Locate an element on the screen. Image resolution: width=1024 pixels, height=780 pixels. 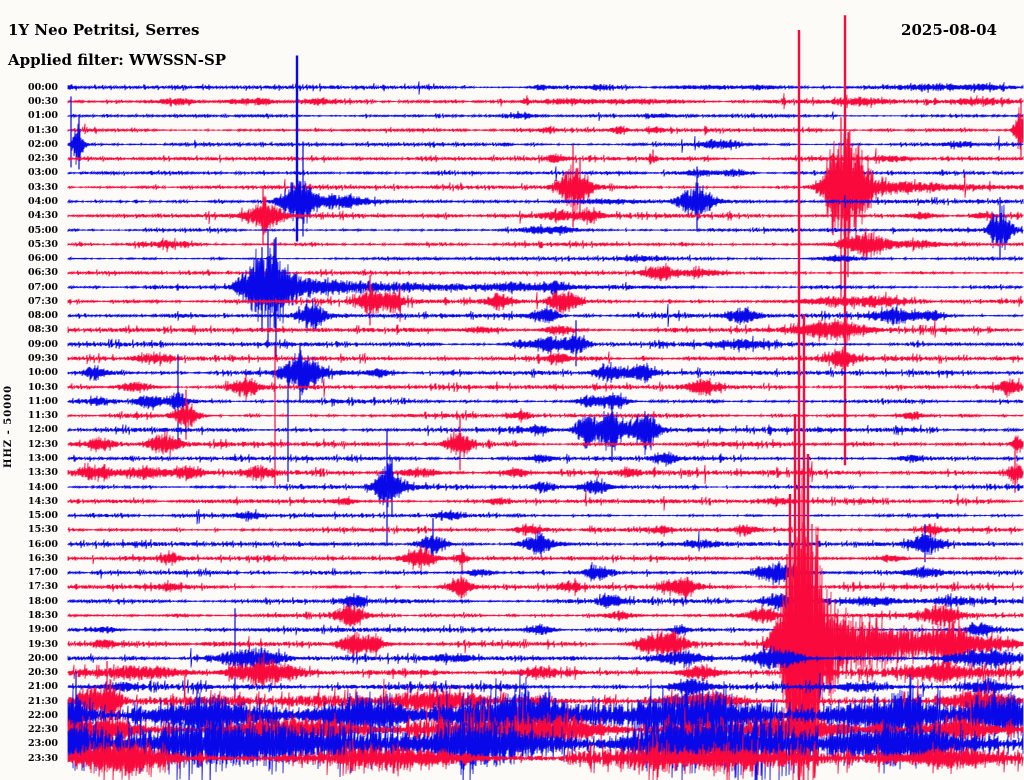
trace-15:00 is located at coordinates (545, 516).